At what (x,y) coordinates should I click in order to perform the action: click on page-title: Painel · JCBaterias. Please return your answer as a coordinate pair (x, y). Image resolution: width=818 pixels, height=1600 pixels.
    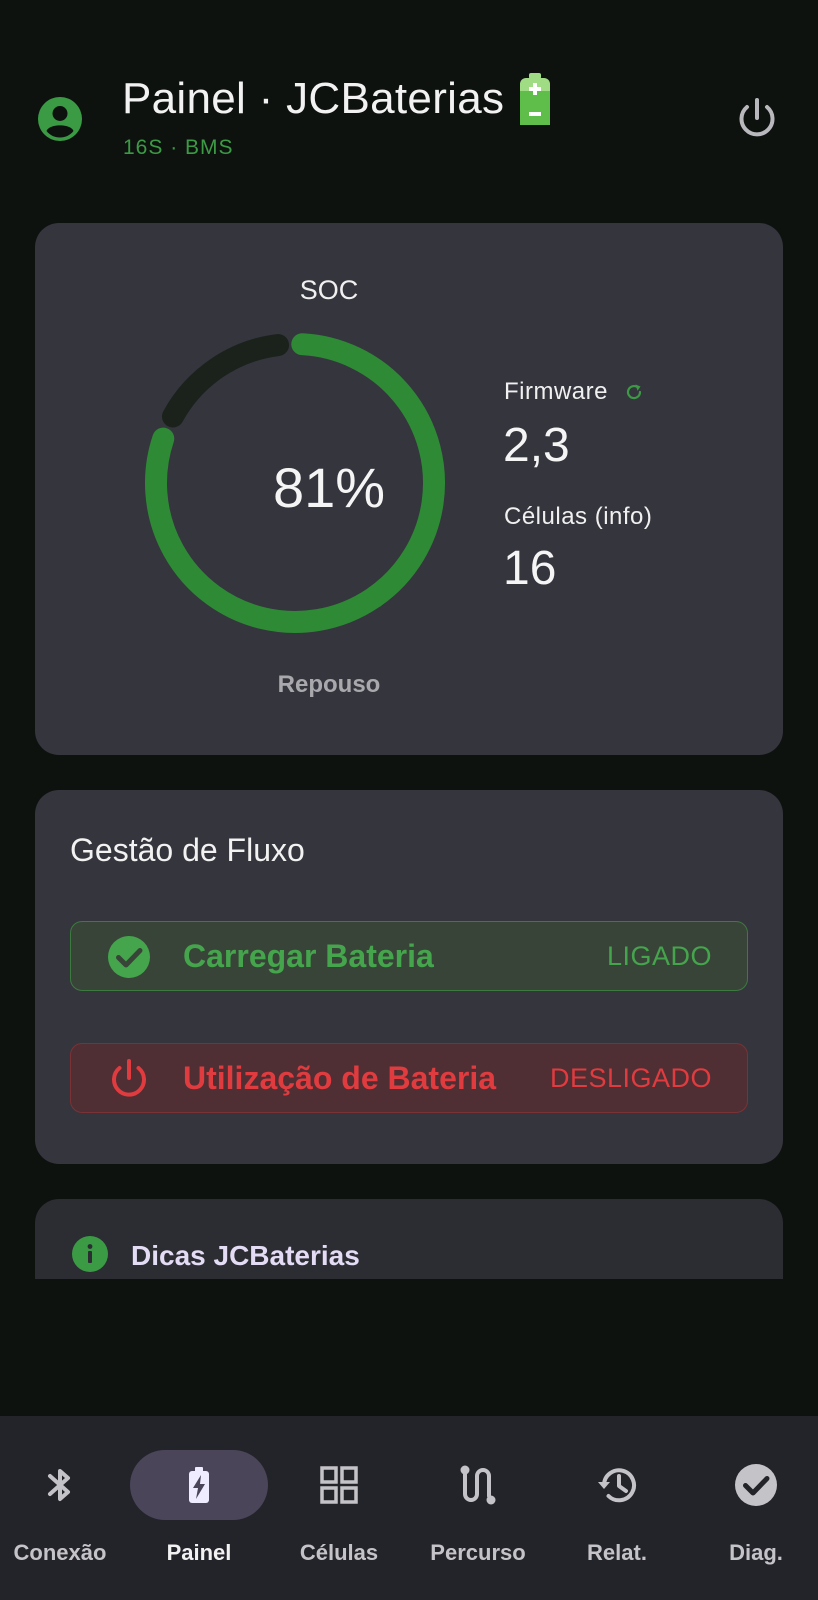
    Looking at the image, I should click on (313, 98).